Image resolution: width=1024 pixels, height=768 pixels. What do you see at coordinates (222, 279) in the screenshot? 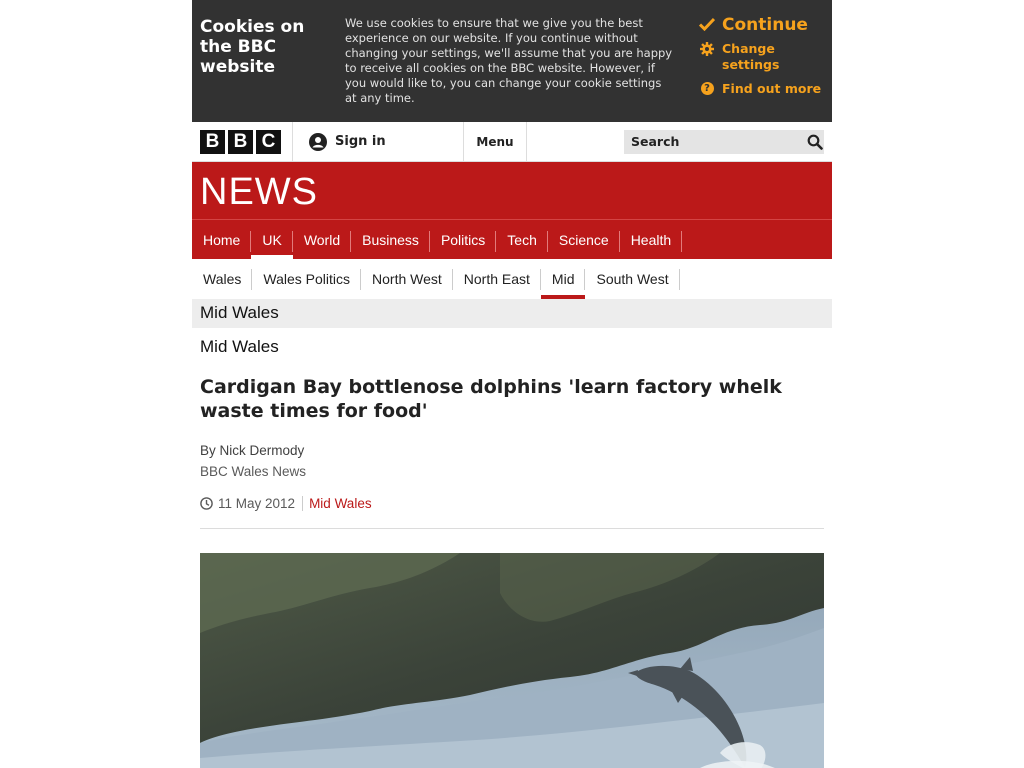
I see `subnav-item-wales: Wales` at bounding box center [222, 279].